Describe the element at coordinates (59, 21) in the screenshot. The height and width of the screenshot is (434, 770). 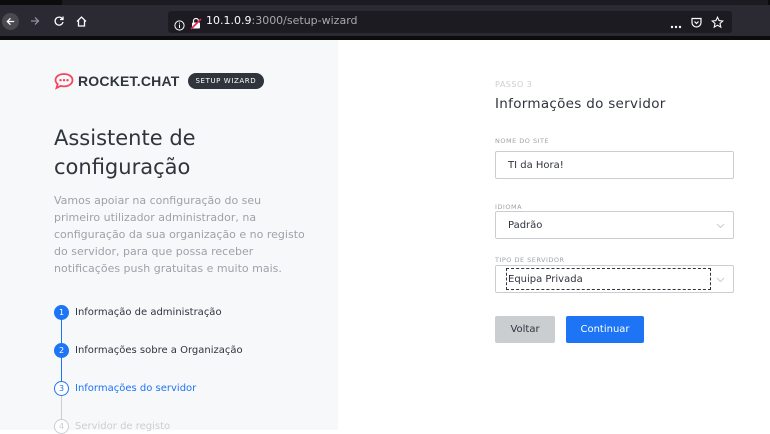
I see `reload-icon` at that location.